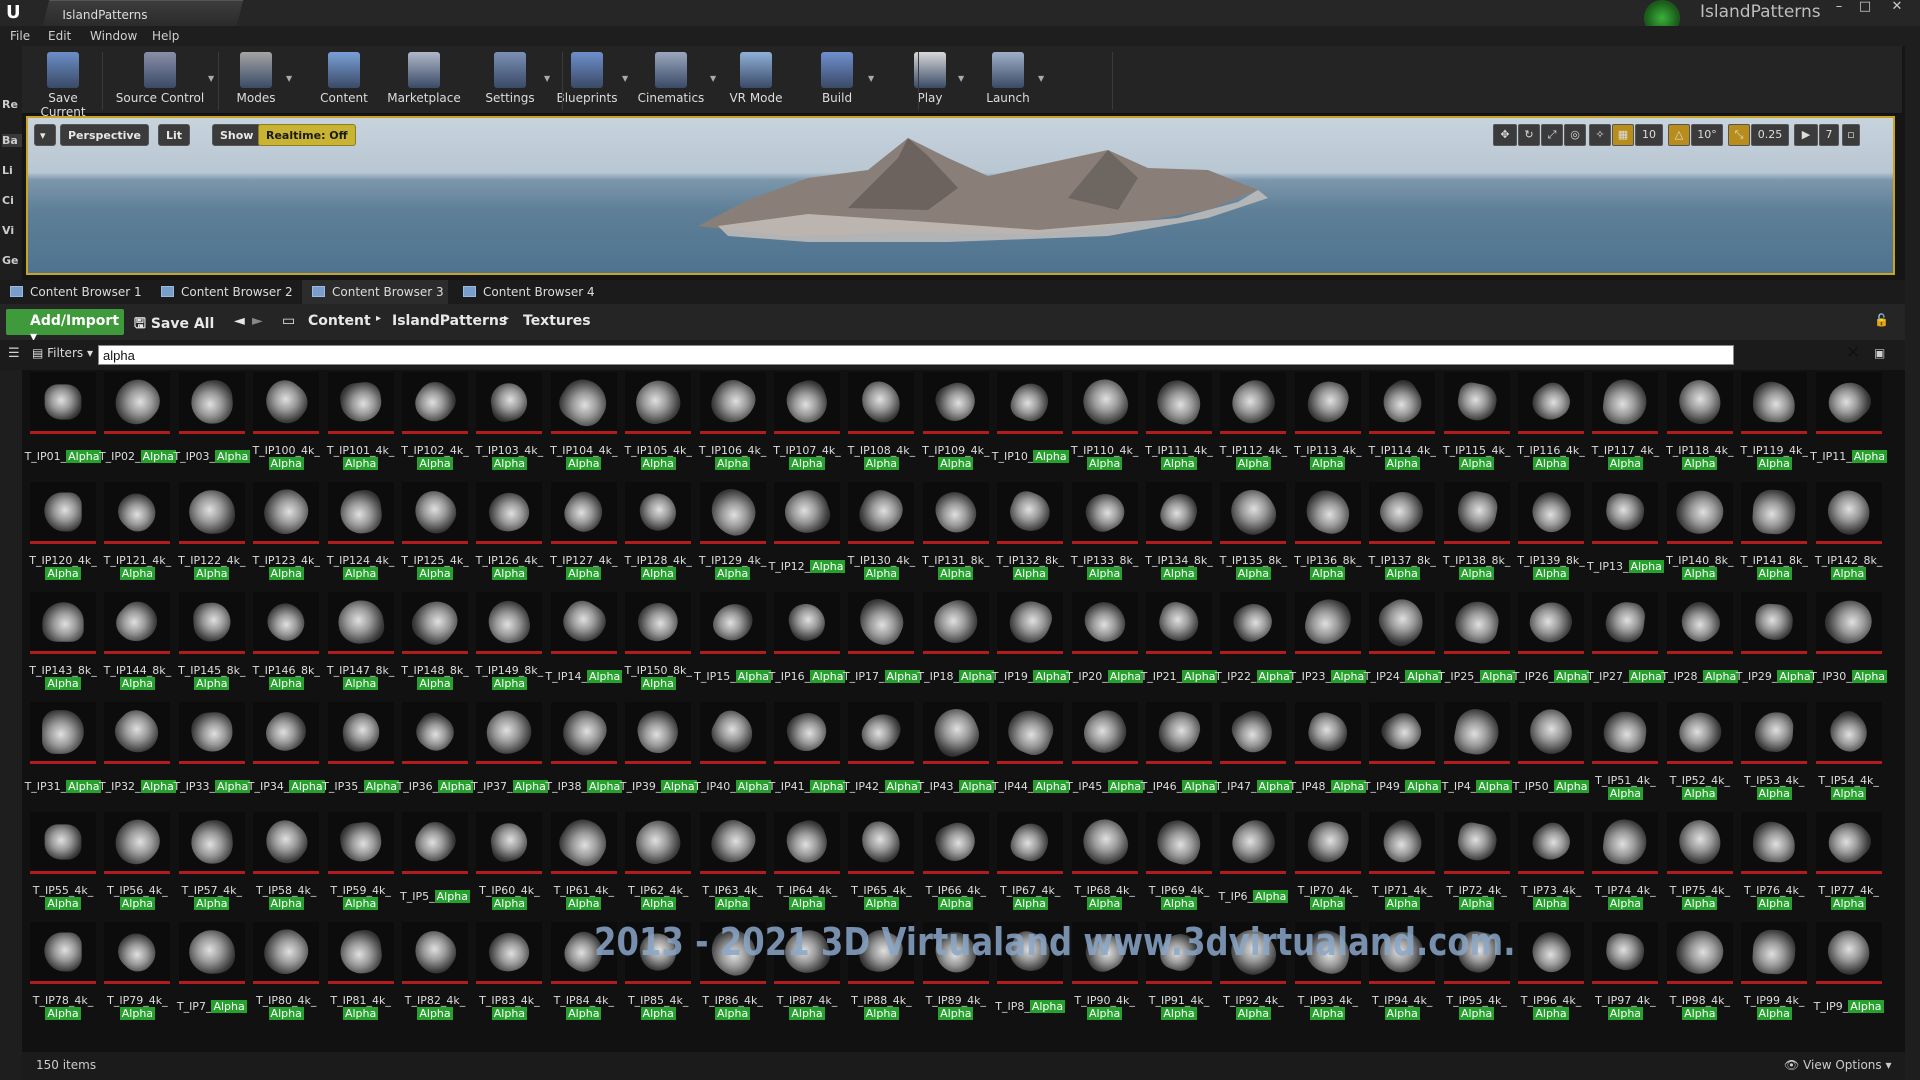 The height and width of the screenshot is (1080, 1920). Describe the element at coordinates (12, 260) in the screenshot. I see `mode-geometry: Ge` at that location.